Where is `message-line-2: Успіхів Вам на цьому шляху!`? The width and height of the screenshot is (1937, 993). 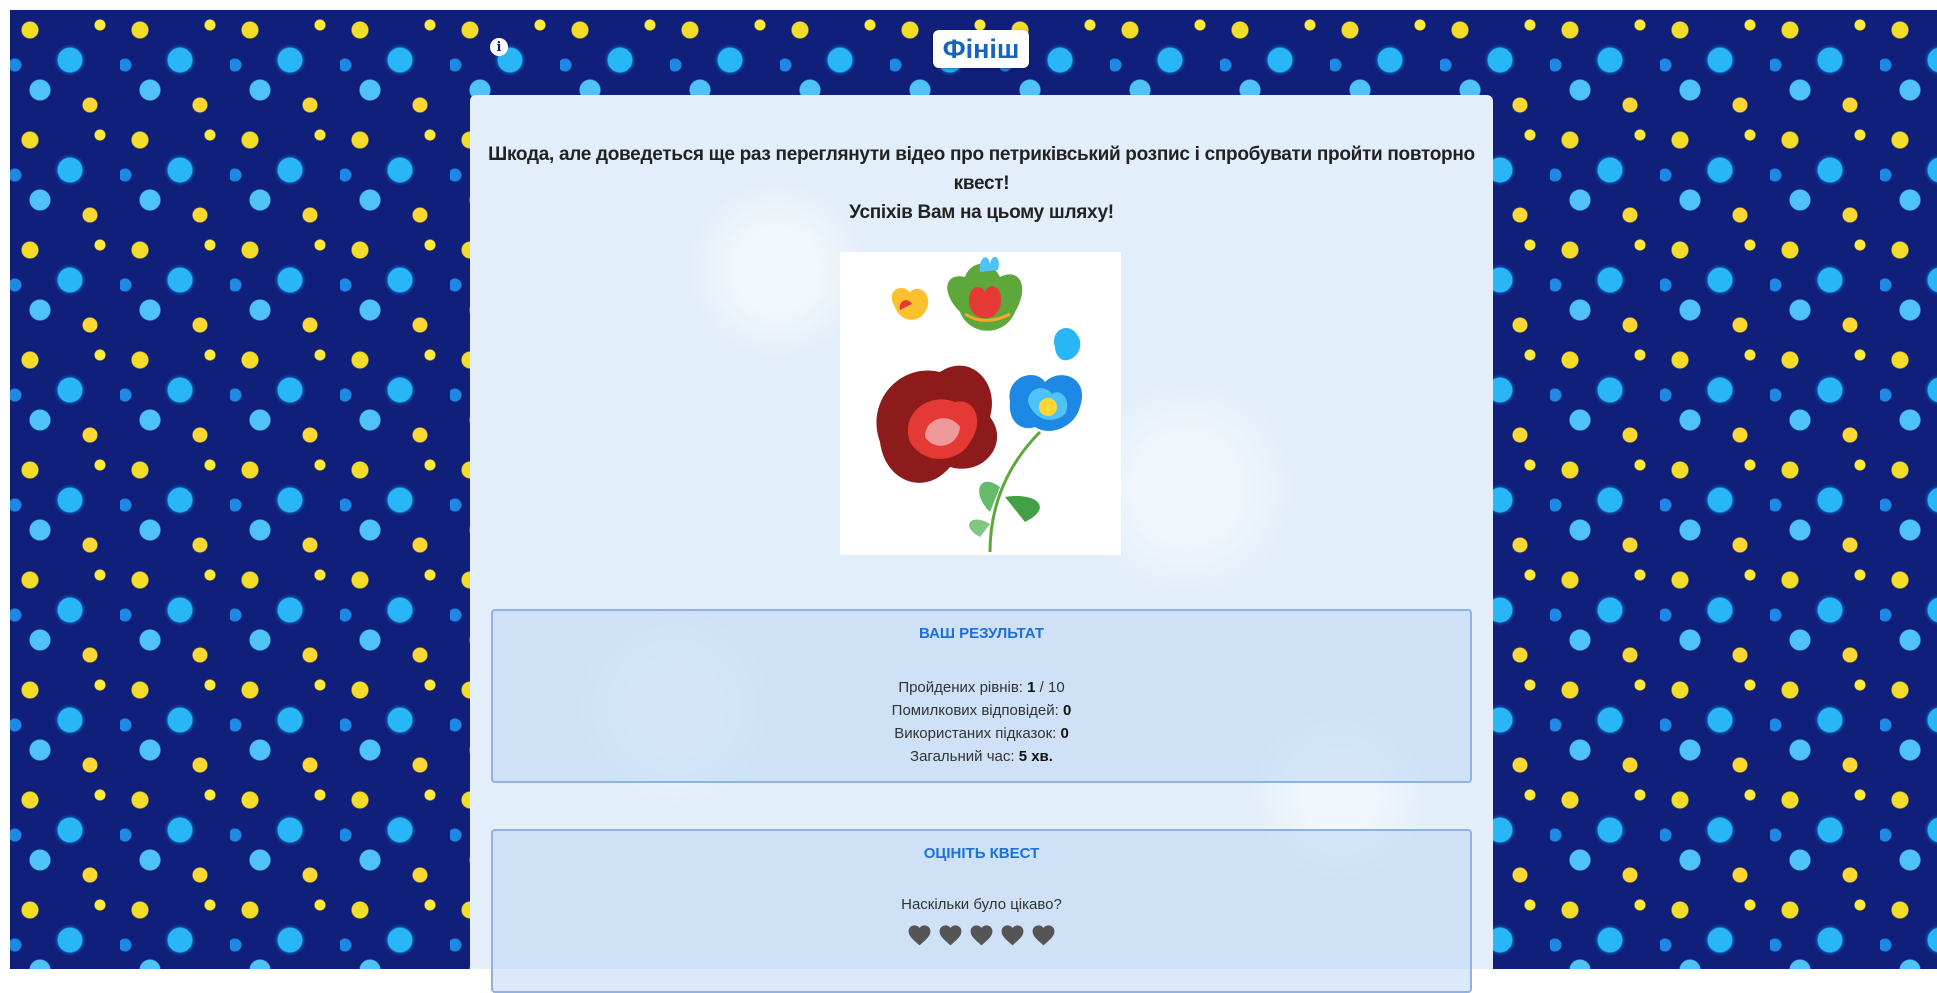
message-line-2: Успіхів Вам на цьому шляху! is located at coordinates (981, 212).